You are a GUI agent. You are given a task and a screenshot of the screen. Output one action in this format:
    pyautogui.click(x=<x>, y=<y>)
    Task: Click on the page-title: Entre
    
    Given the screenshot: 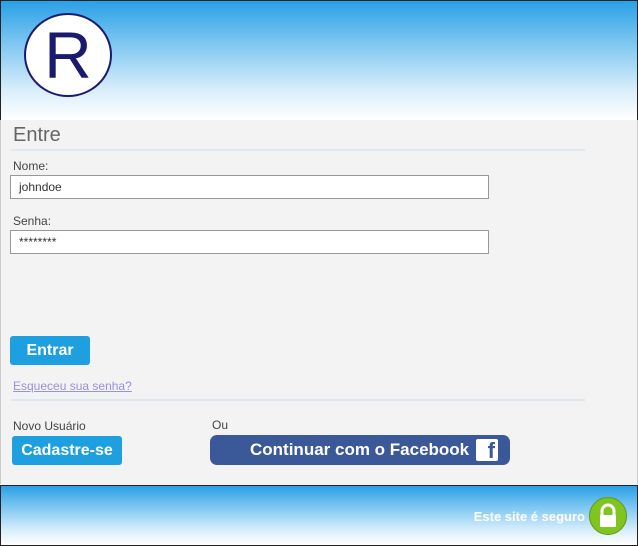 What is the action you would take?
    pyautogui.click(x=37, y=135)
    